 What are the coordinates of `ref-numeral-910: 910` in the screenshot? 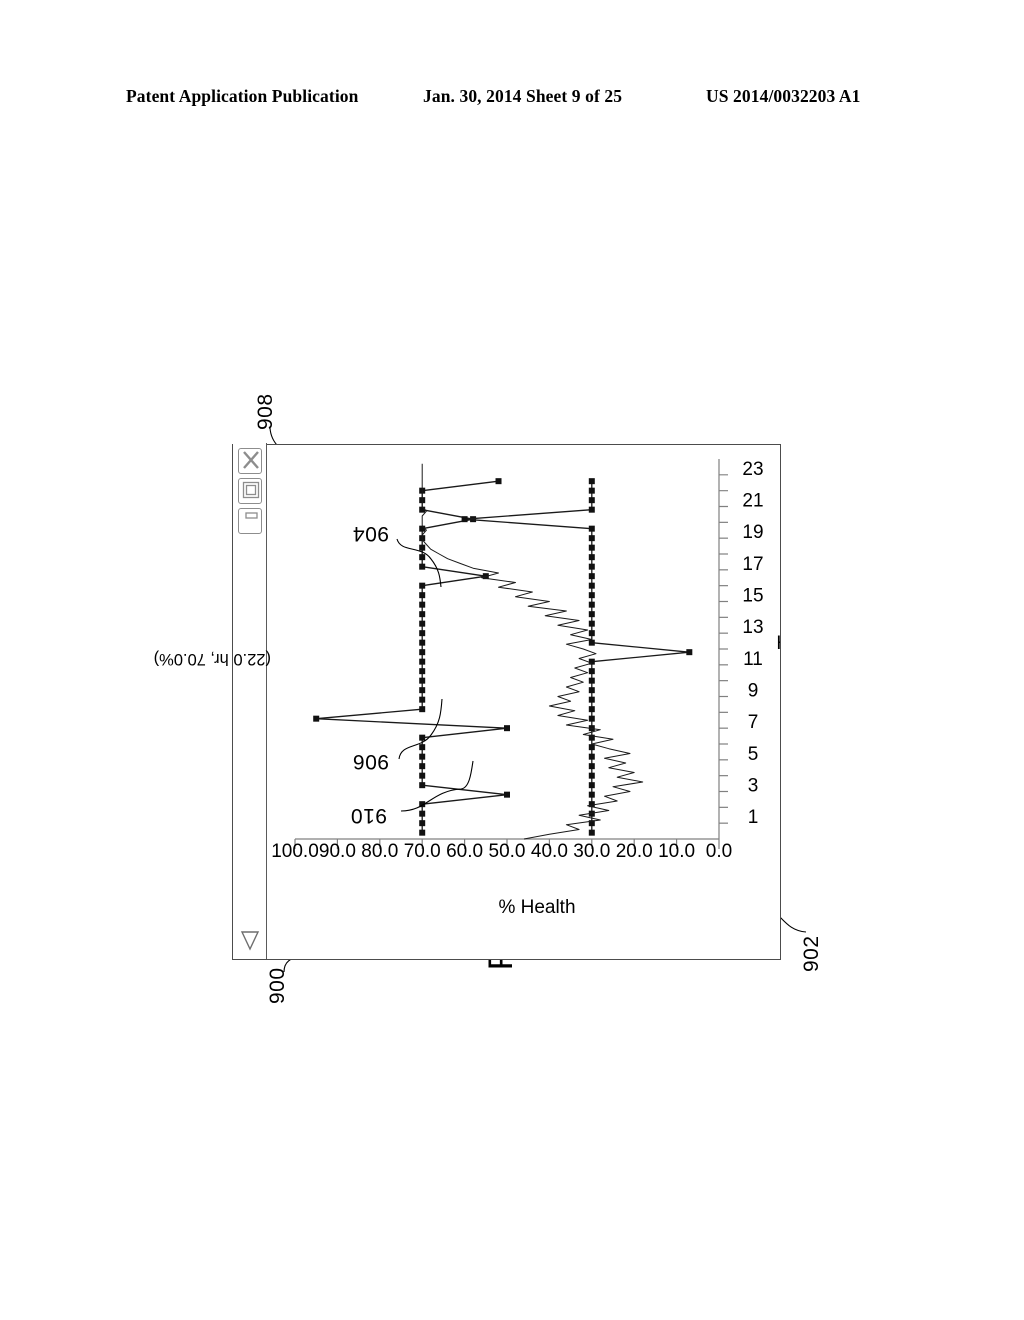 It's located at (368, 815).